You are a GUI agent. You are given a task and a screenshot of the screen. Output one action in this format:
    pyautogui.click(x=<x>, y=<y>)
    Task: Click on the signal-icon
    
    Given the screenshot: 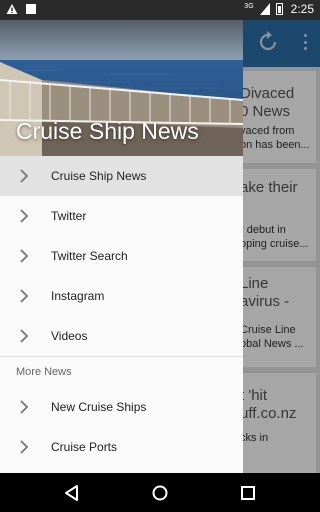 What is the action you would take?
    pyautogui.click(x=264, y=9)
    